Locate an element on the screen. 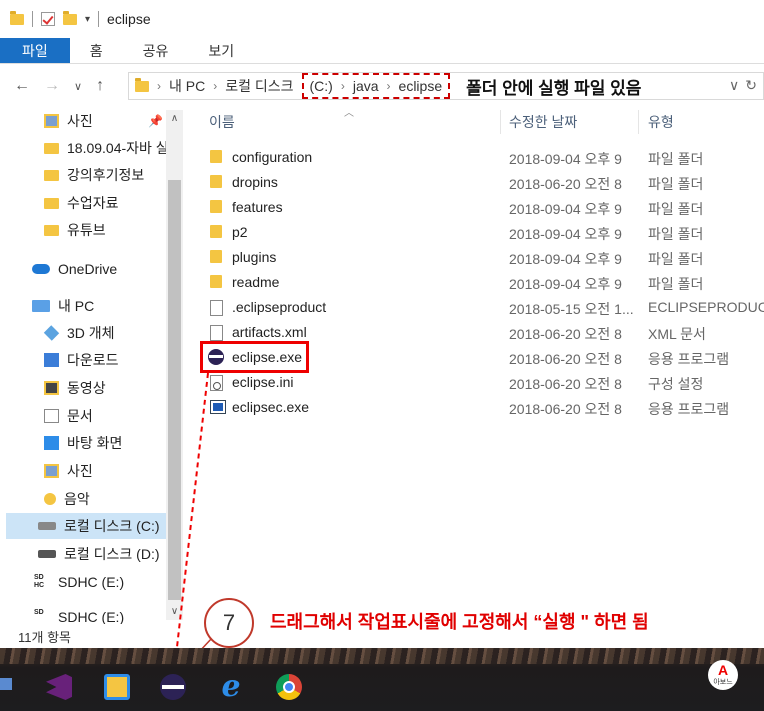 The image size is (764, 711). taskbar: e is located at coordinates (382, 679).